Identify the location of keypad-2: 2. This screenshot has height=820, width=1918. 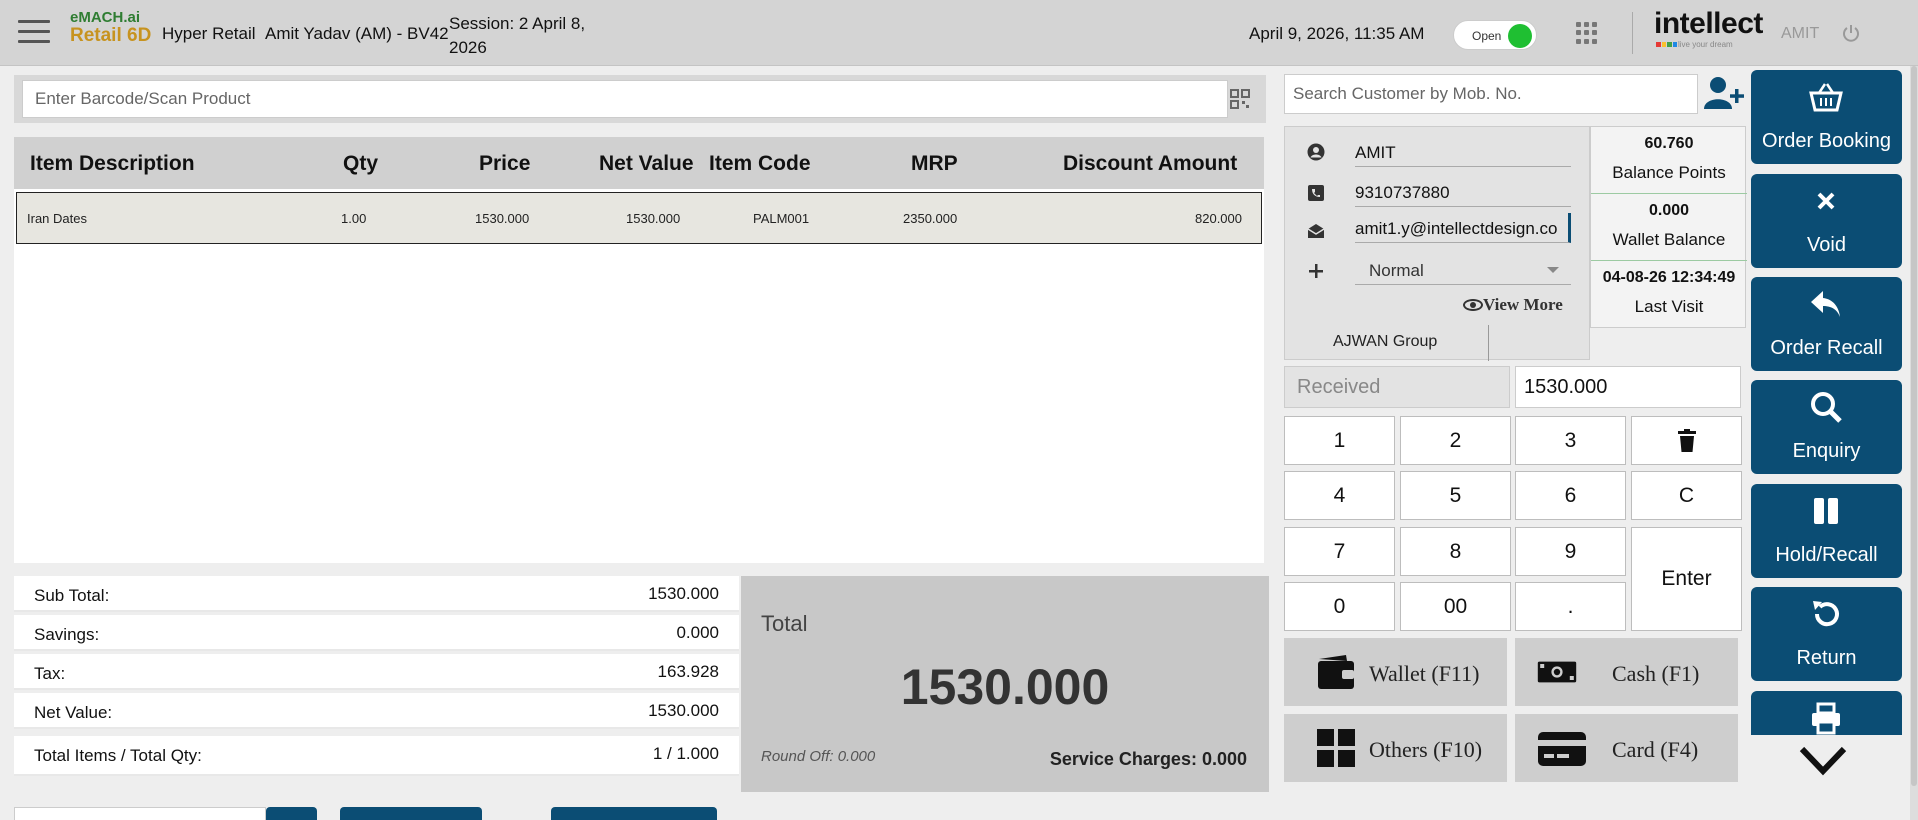
(1455, 440).